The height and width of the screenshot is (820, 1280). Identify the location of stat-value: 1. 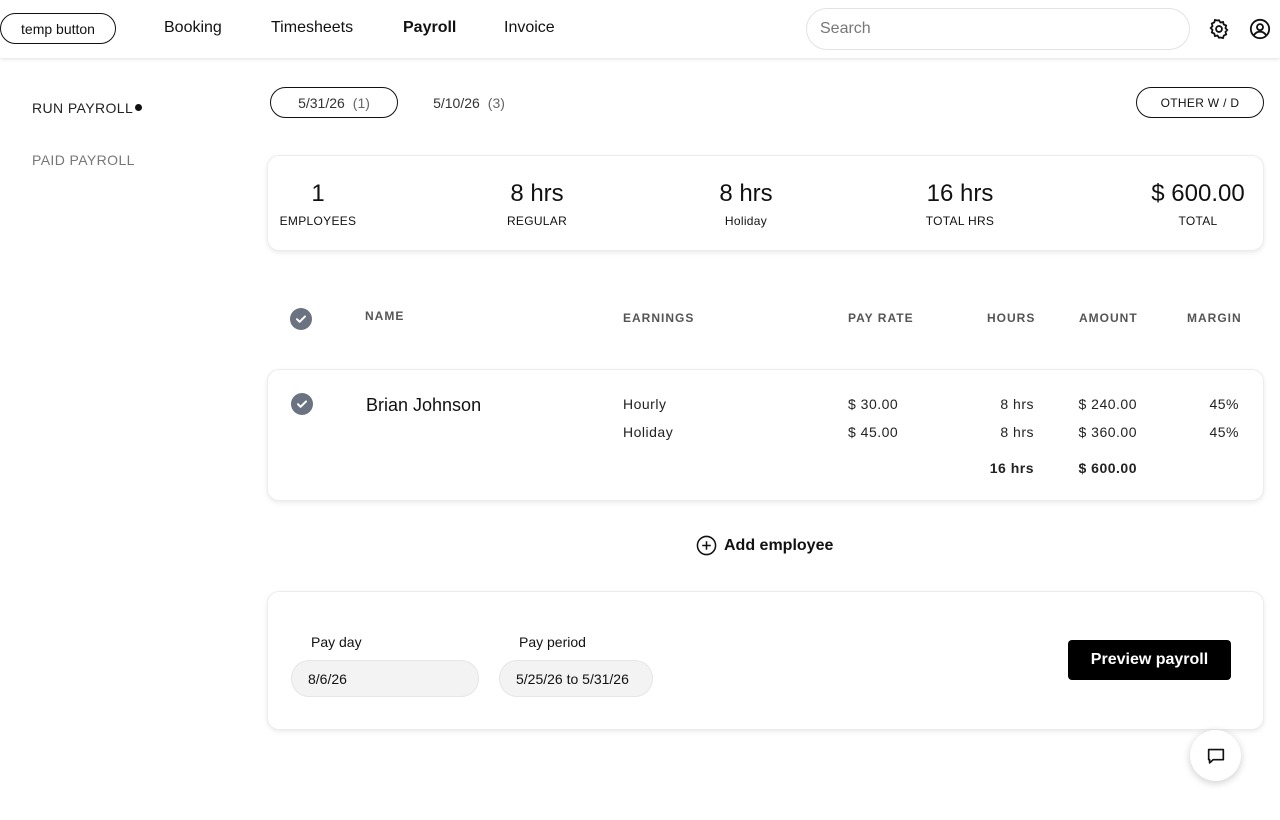
(318, 193).